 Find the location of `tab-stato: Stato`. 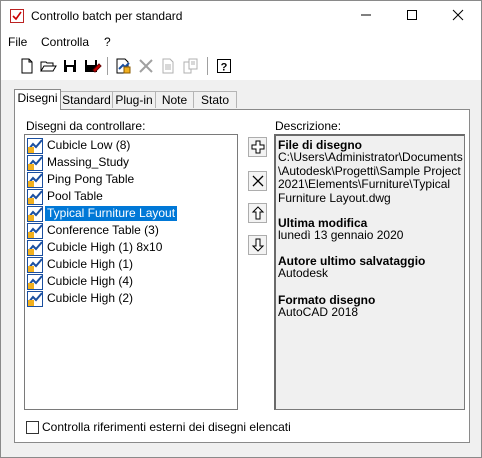

tab-stato: Stato is located at coordinates (215, 99).